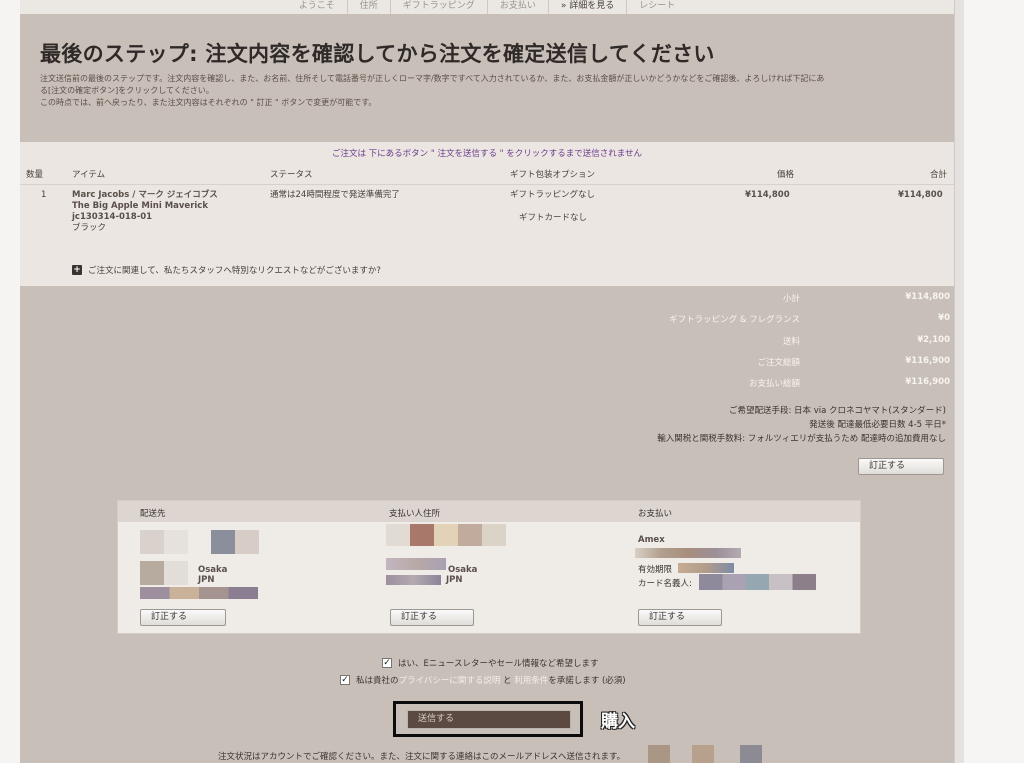 Image resolution: width=1024 pixels, height=763 pixels. What do you see at coordinates (89, 175) in the screenshot?
I see `header-item: アイテム` at bounding box center [89, 175].